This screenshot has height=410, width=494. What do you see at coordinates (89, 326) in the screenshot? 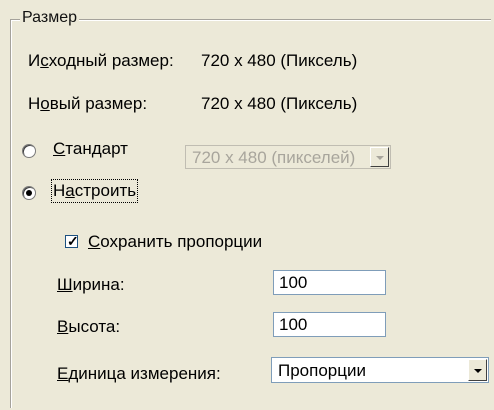
I see `height-label: Высота:` at bounding box center [89, 326].